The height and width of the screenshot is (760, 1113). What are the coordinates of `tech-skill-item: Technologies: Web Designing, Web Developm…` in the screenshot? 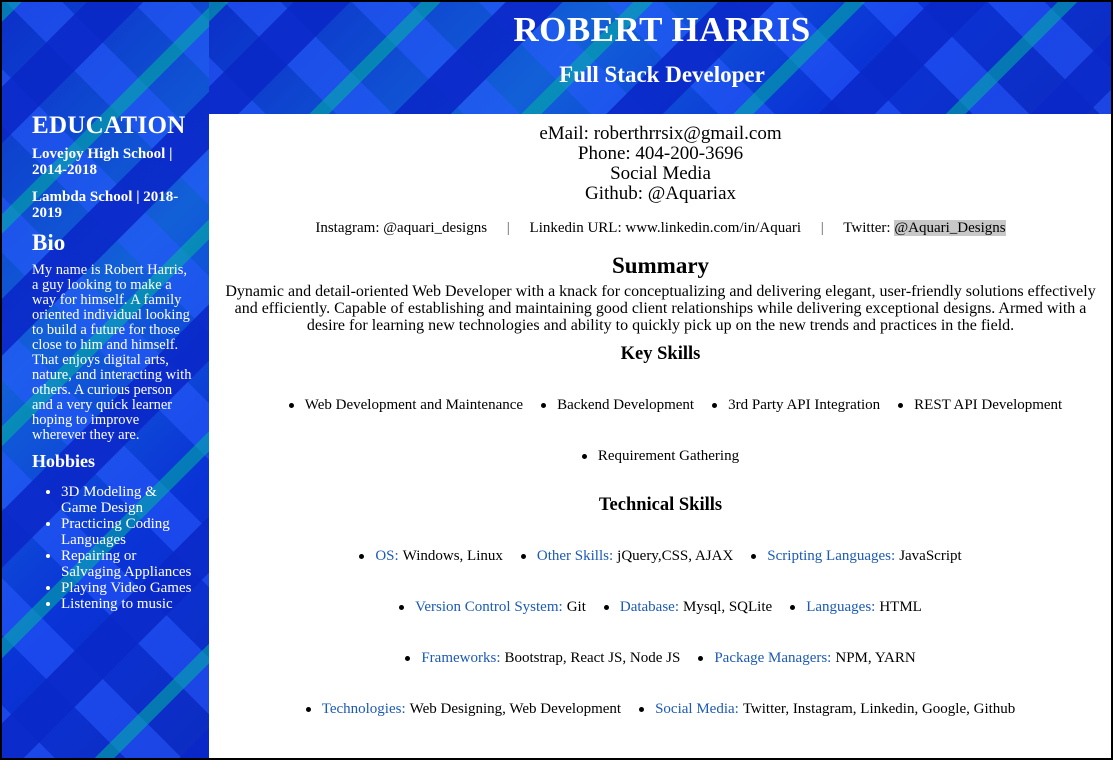 It's located at (463, 709).